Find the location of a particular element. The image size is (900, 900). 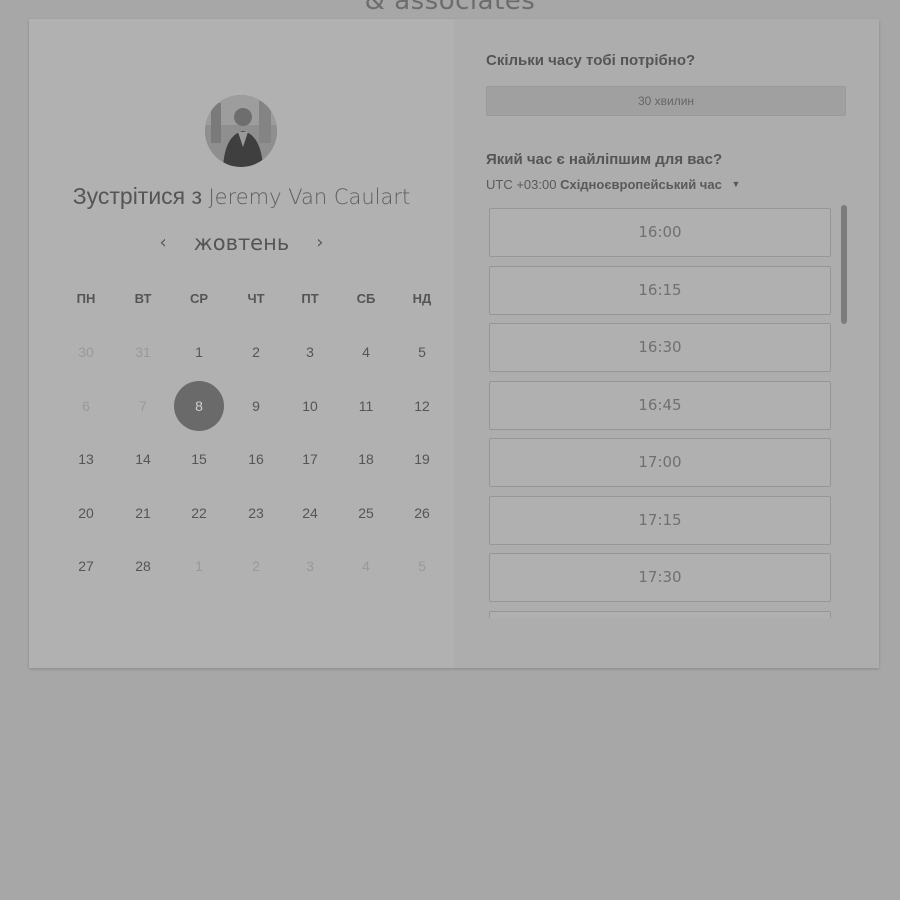

calendar-day: 23 is located at coordinates (256, 513).